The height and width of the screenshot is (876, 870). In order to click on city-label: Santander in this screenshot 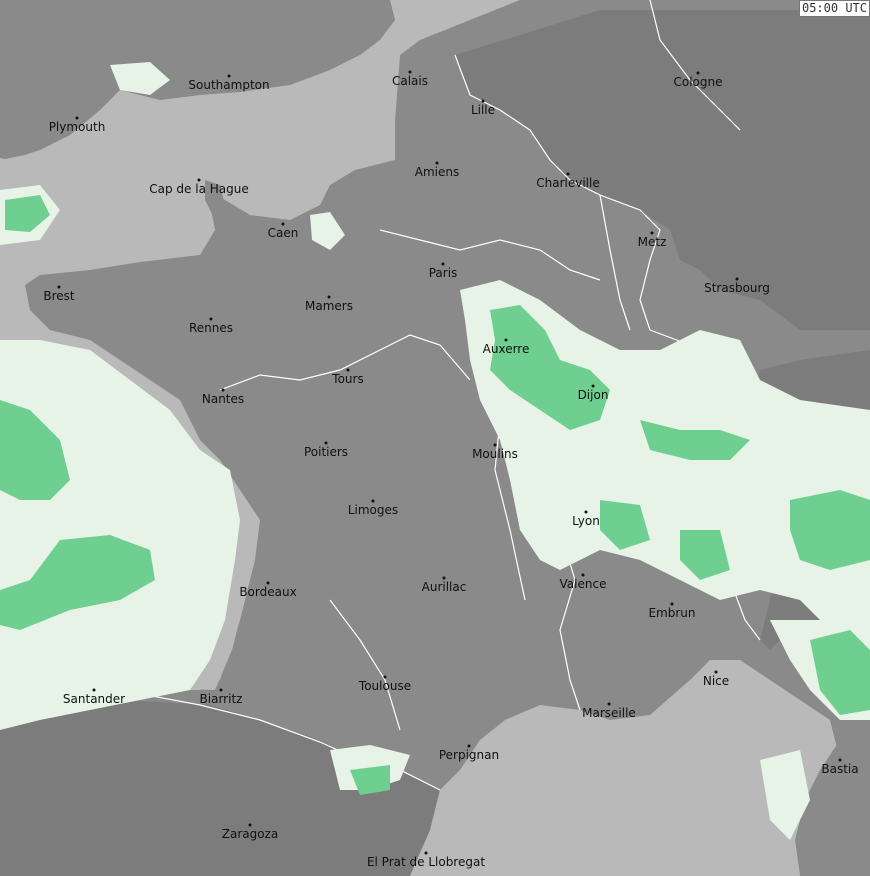, I will do `click(94, 699)`.